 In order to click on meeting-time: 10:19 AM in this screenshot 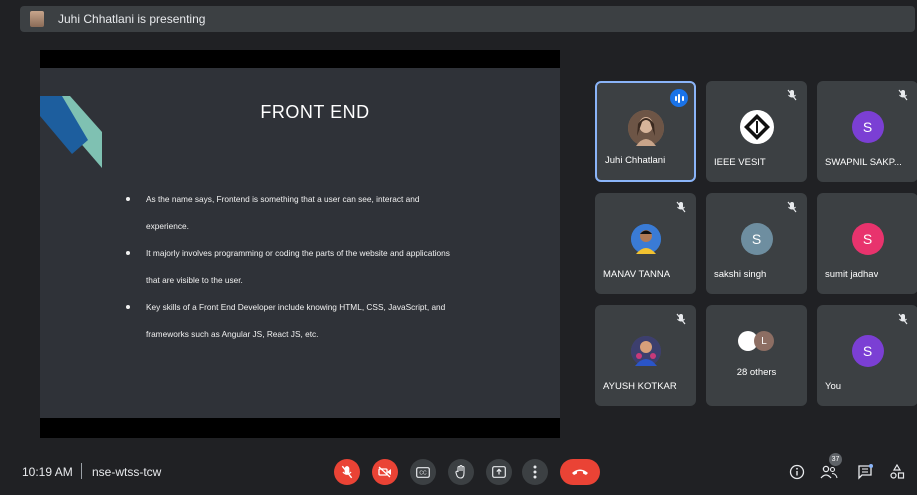, I will do `click(47, 472)`.